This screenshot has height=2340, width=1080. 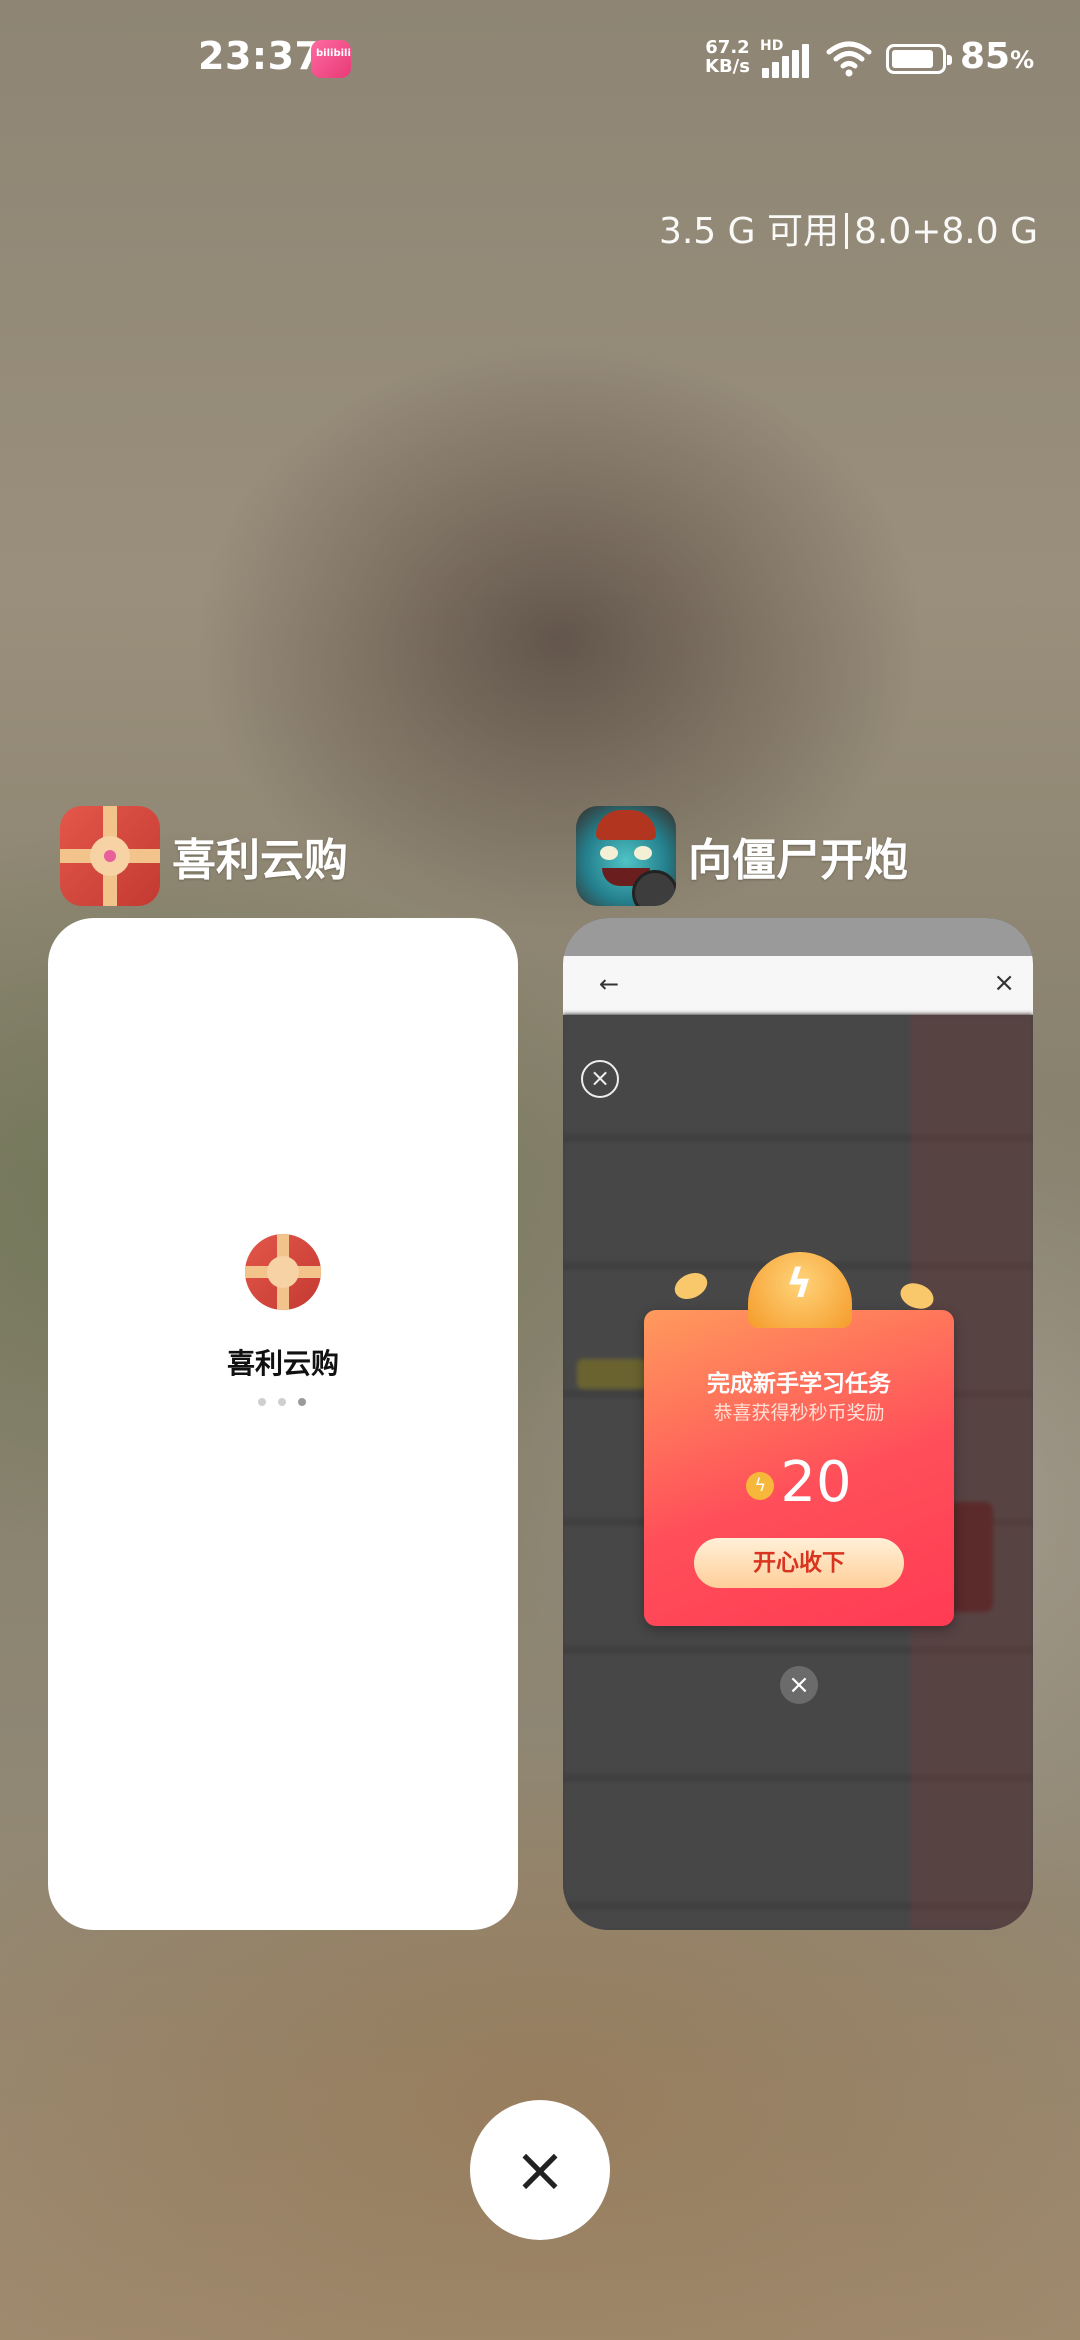 What do you see at coordinates (997, 56) in the screenshot?
I see `battery-percent: 85%` at bounding box center [997, 56].